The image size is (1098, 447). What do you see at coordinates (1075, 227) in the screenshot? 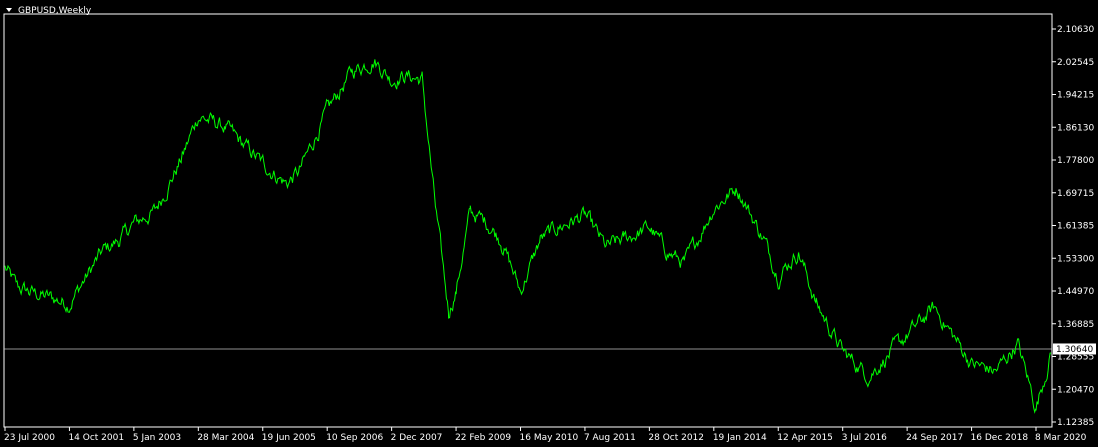
I see `y-tick-label: 1.61385` at bounding box center [1075, 227].